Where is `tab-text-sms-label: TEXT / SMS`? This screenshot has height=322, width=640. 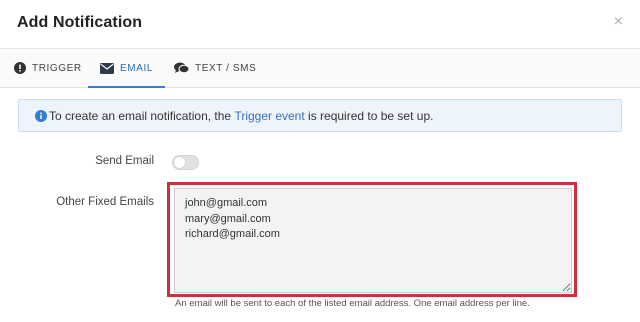
tab-text-sms-label: TEXT / SMS is located at coordinates (226, 68).